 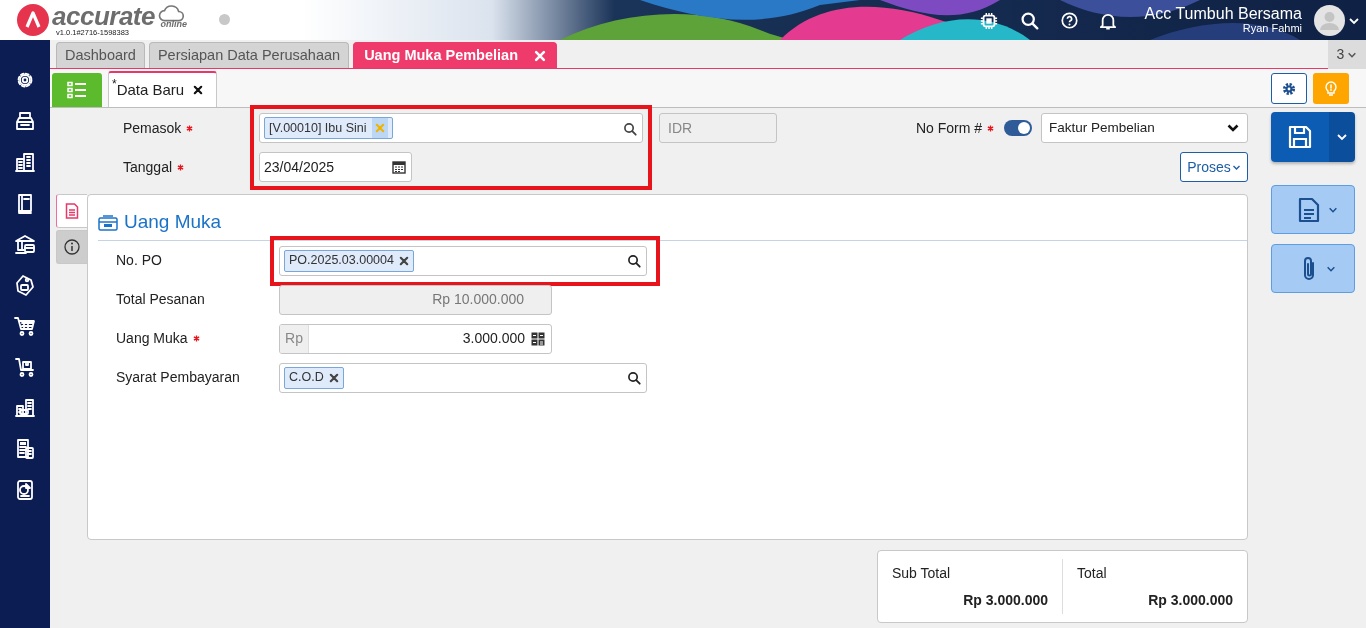 I want to click on total-label: Sub Total, so click(x=922, y=573).